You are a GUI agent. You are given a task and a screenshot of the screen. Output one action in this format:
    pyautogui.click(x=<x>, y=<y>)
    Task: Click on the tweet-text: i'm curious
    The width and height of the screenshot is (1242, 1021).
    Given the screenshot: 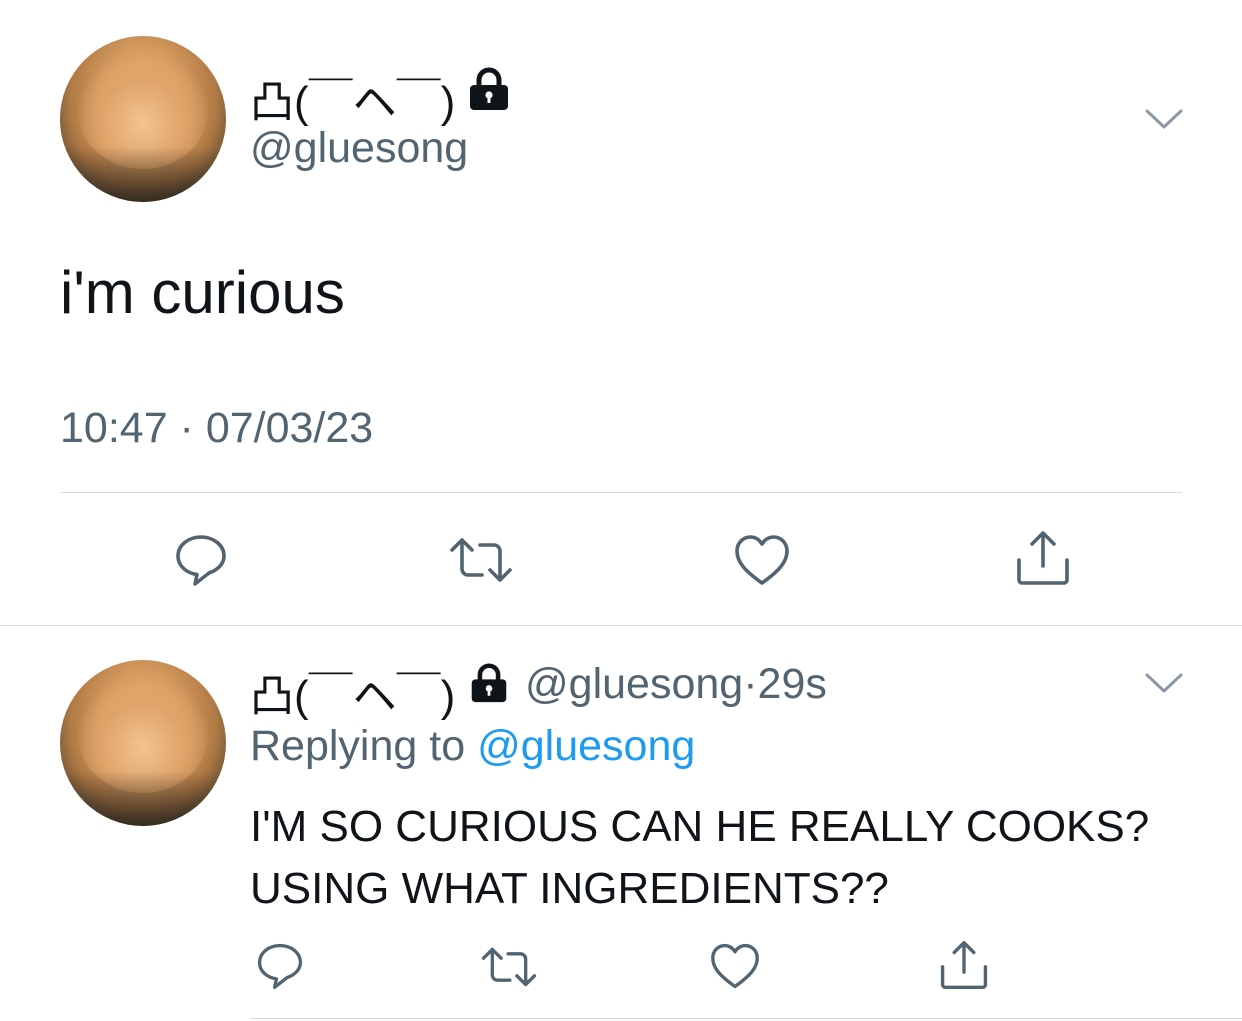 What is the action you would take?
    pyautogui.click(x=202, y=292)
    